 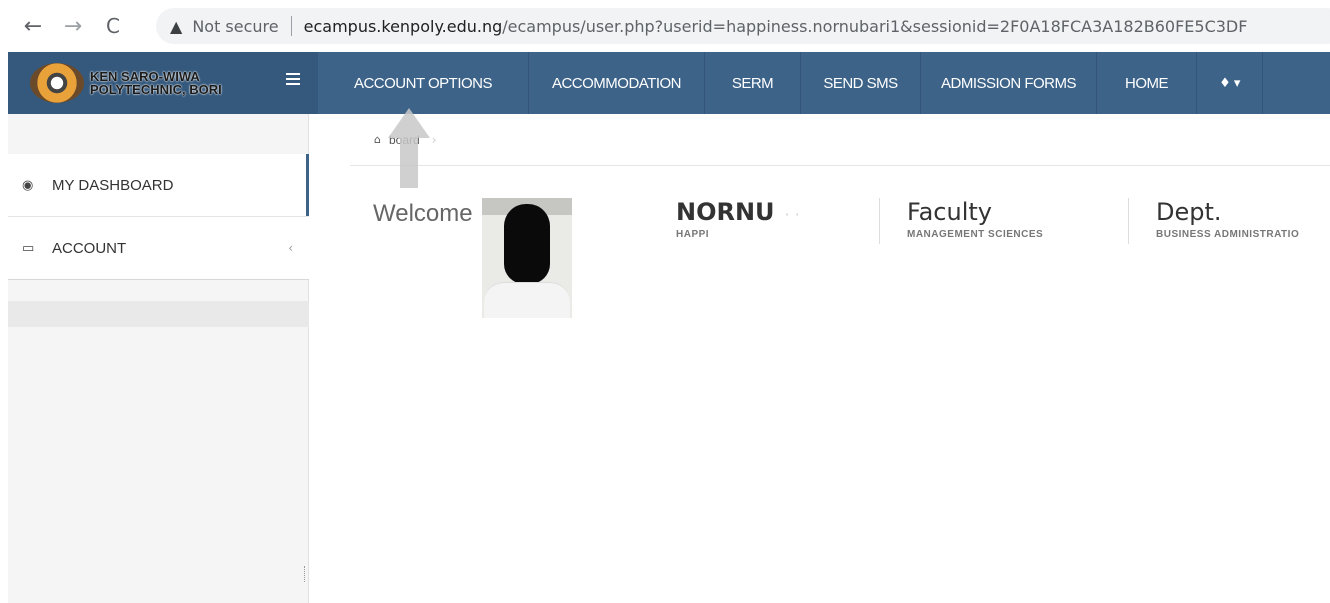 I want to click on sidebar-item-my-dashboard: ◉ MY DASHBOARD, so click(x=158, y=185).